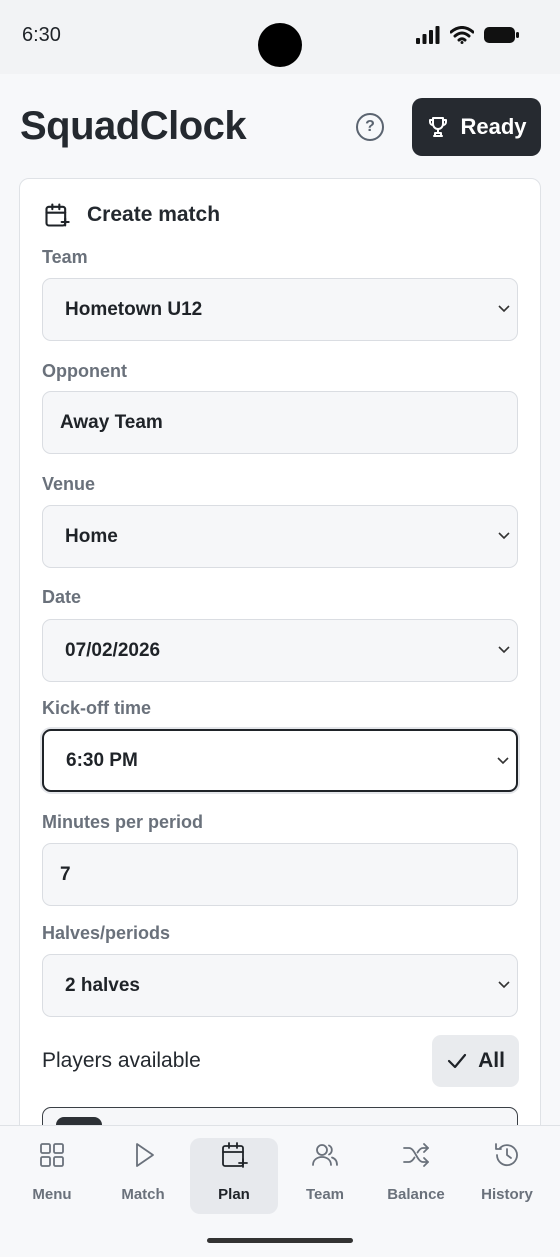 This screenshot has height=1257, width=560. Describe the element at coordinates (41, 35) in the screenshot. I see `status-time: 6:30` at that location.